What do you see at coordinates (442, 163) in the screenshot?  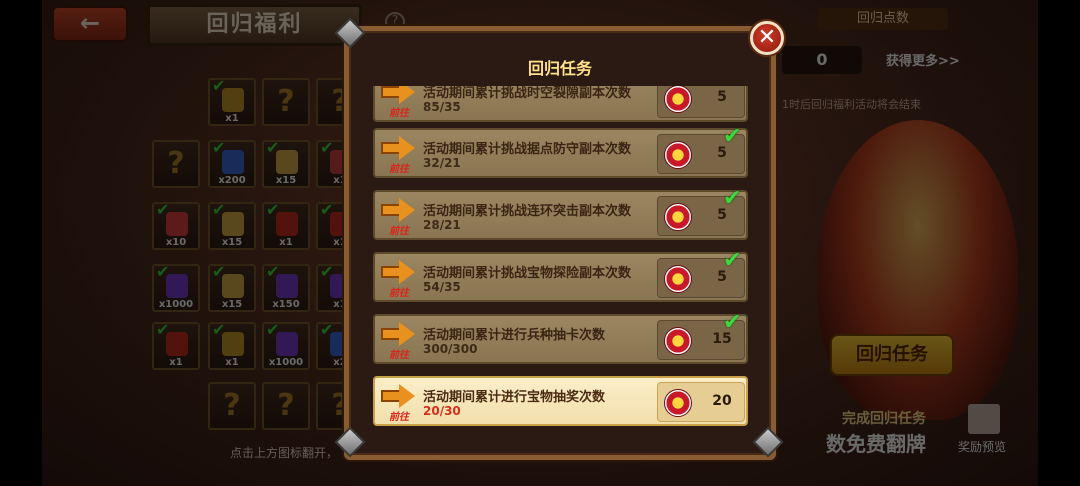 I see `task-progress: 32/21` at bounding box center [442, 163].